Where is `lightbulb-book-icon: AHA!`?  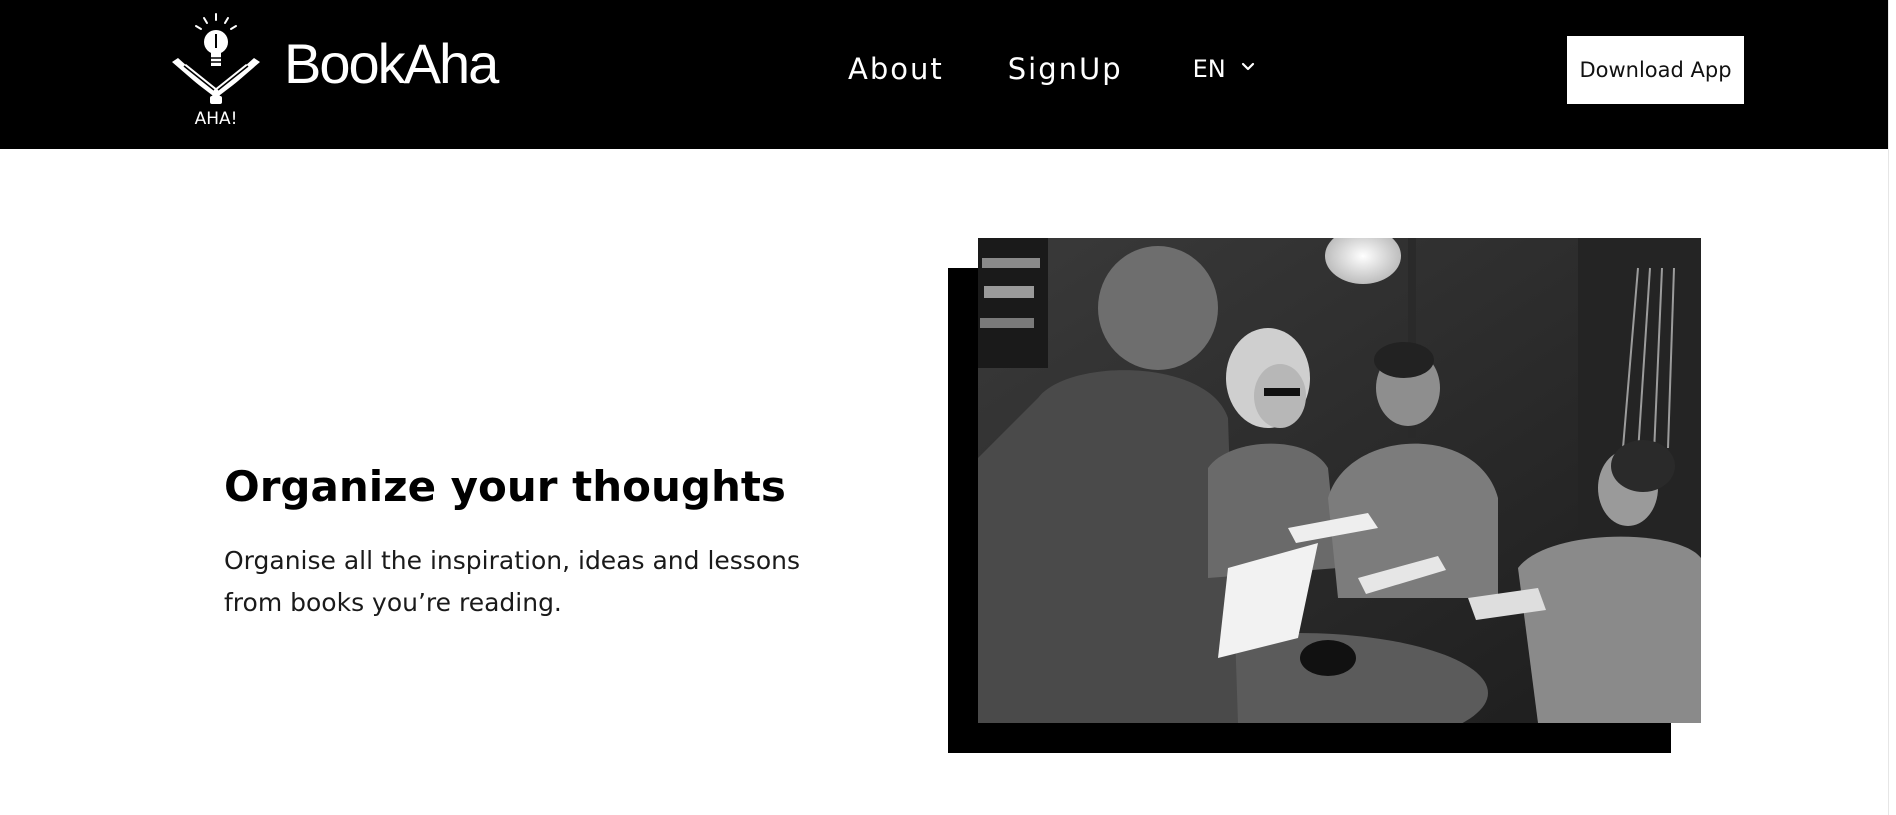
lightbulb-book-icon: AHA! is located at coordinates (216, 70).